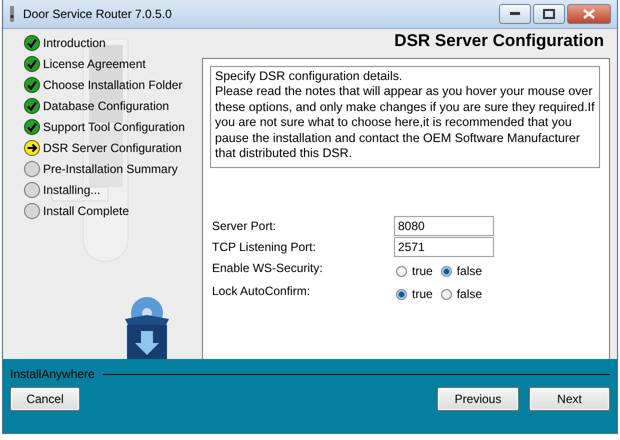 The width and height of the screenshot is (620, 440). I want to click on step-label: License Agreement, so click(94, 64).